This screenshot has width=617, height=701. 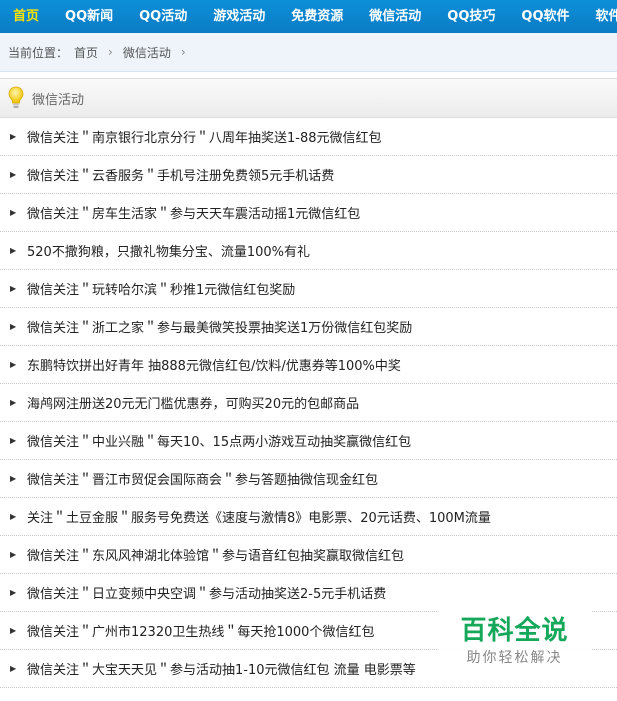 I want to click on breadcrumb: 当前位置： 首页 › 微信活动 ›, so click(x=308, y=52).